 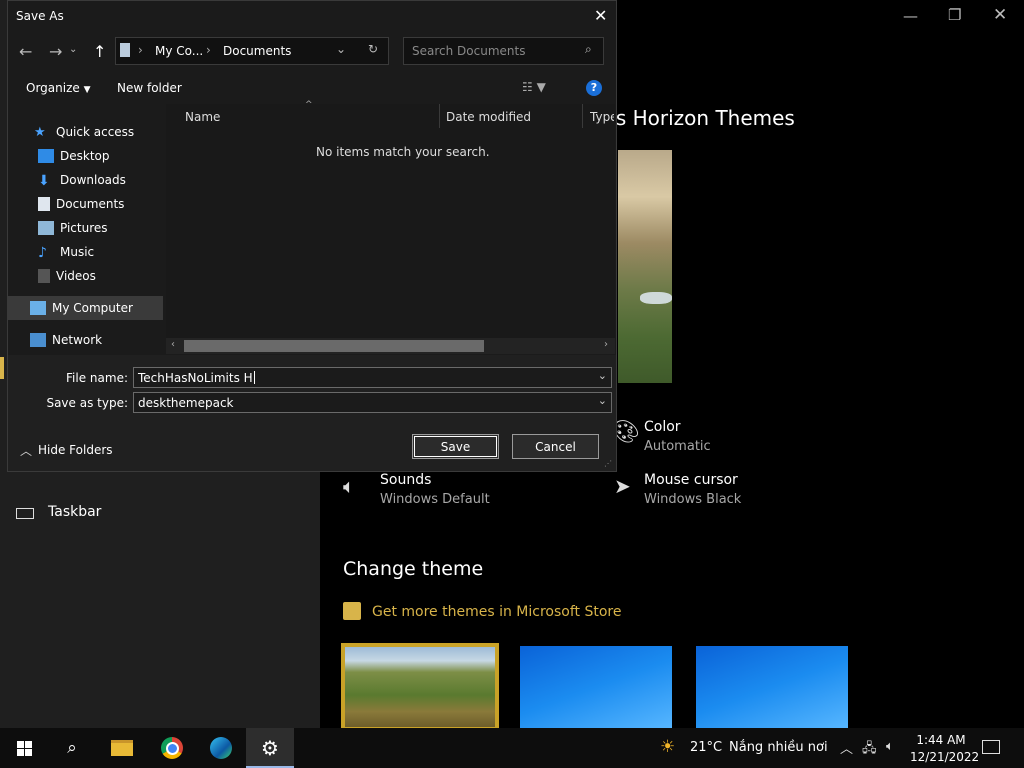 I want to click on nav-my-computer: My Computer, so click(x=85, y=308).